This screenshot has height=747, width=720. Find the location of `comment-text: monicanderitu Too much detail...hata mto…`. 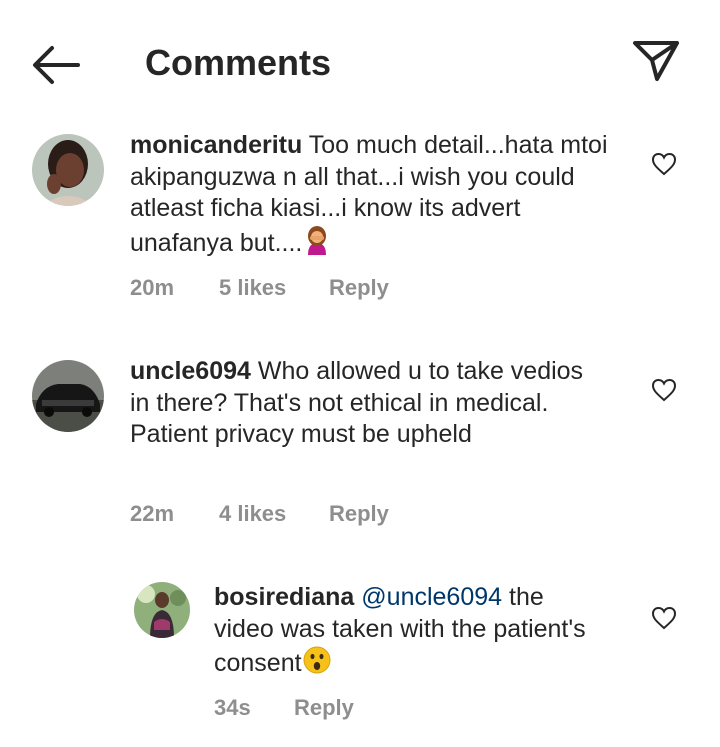

comment-text: monicanderitu Too much detail...hata mto… is located at coordinates (375, 196).